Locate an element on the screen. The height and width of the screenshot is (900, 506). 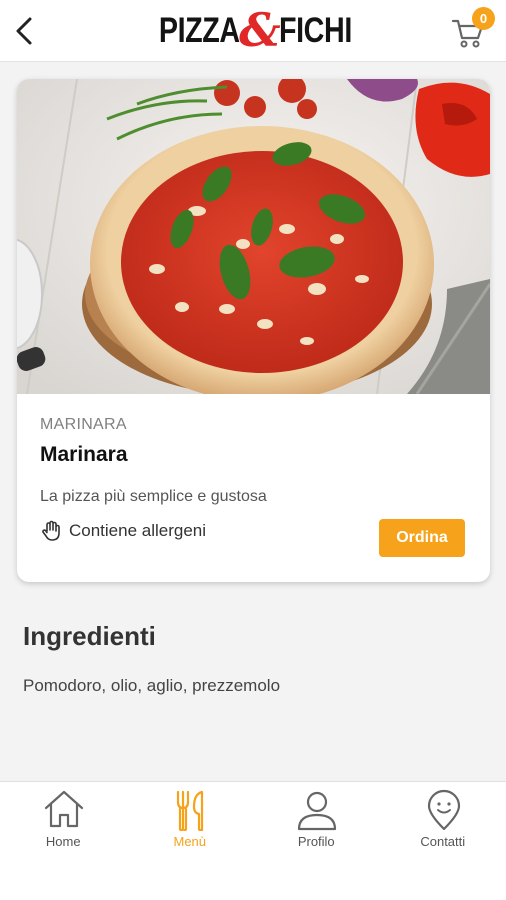
cart-count-badge: 0 is located at coordinates (483, 18).